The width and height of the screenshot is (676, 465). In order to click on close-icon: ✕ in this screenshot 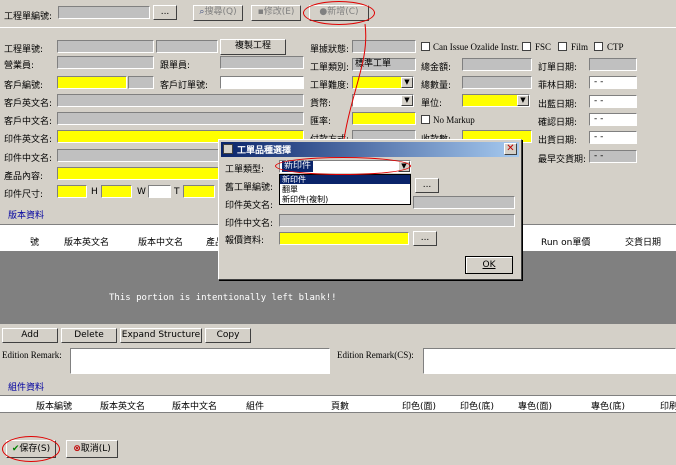, I will do `click(510, 148)`.